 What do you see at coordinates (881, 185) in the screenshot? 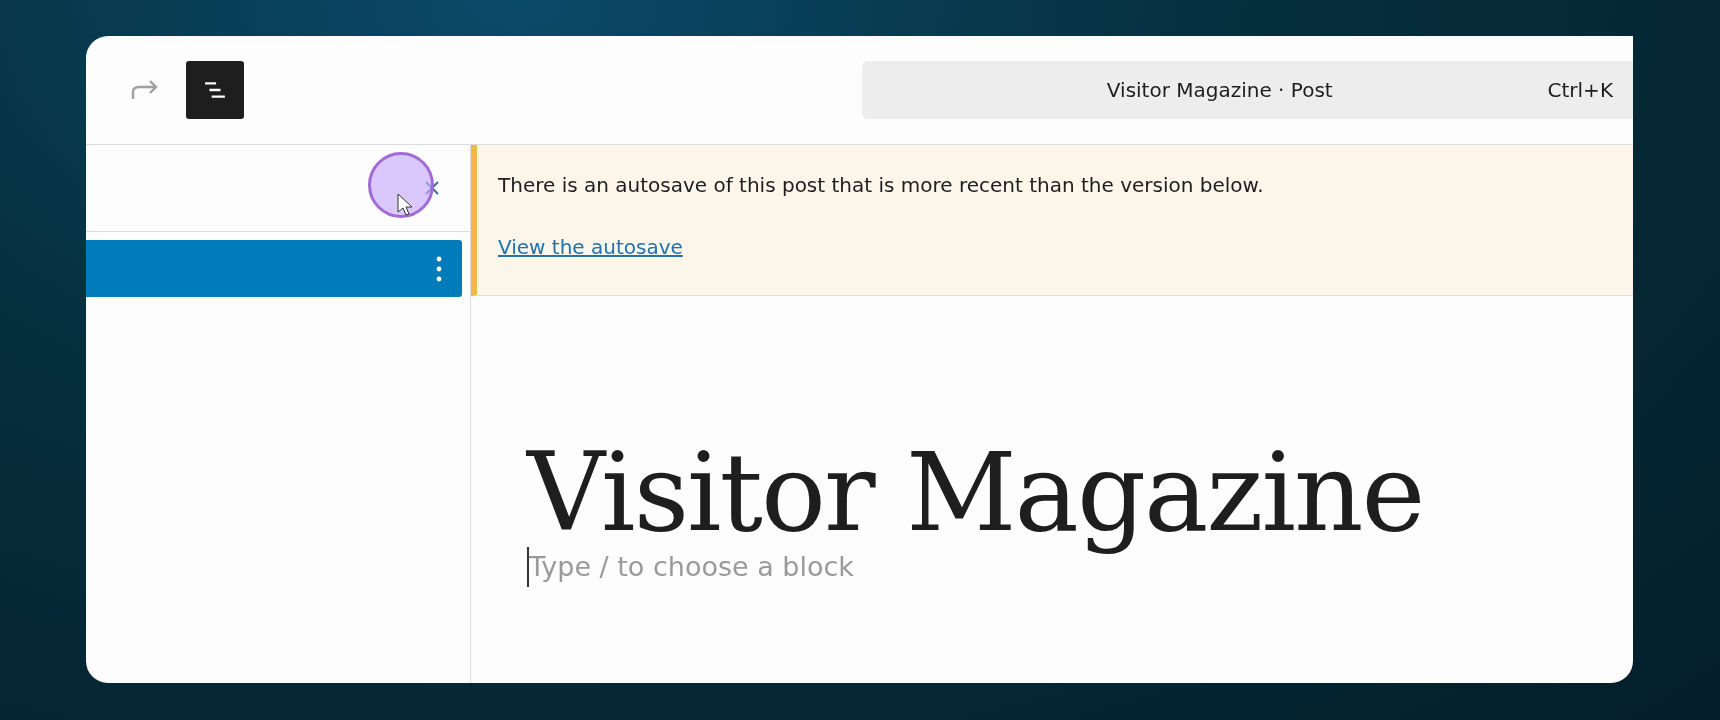
I see `notice-message: There is an autosave of this post that is more recent than the version below.` at bounding box center [881, 185].